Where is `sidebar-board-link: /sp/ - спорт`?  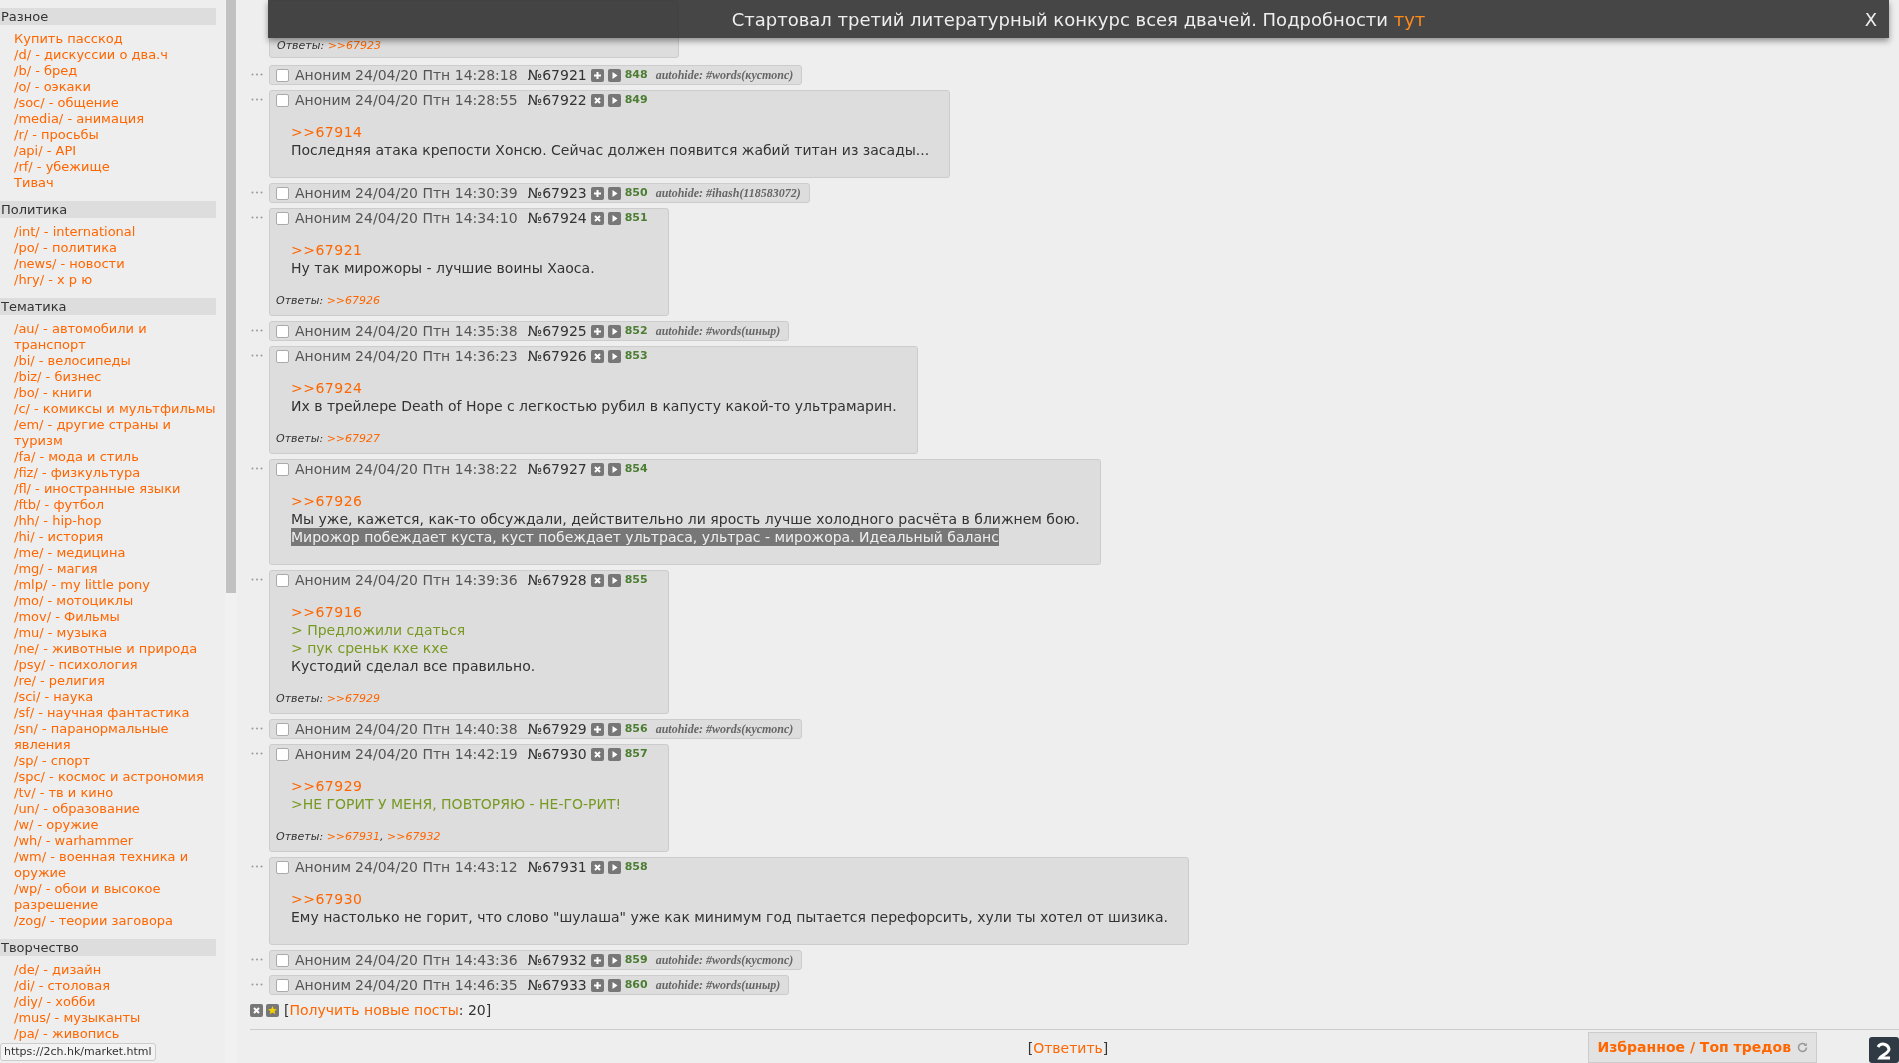 sidebar-board-link: /sp/ - спорт is located at coordinates (115, 761).